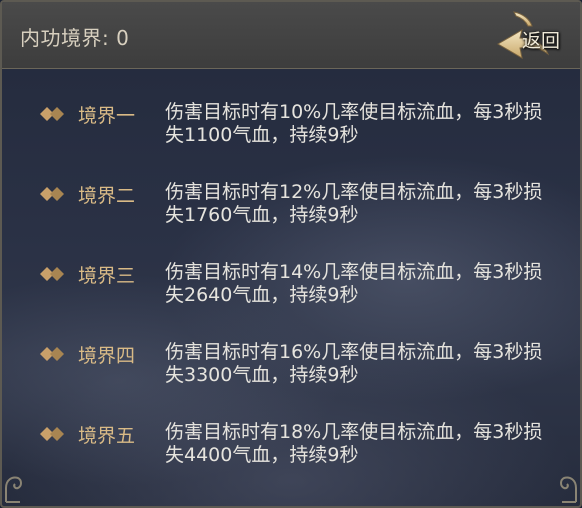 This screenshot has height=508, width=582. I want to click on panel-header: 内功境界: 0 返回, so click(291, 35).